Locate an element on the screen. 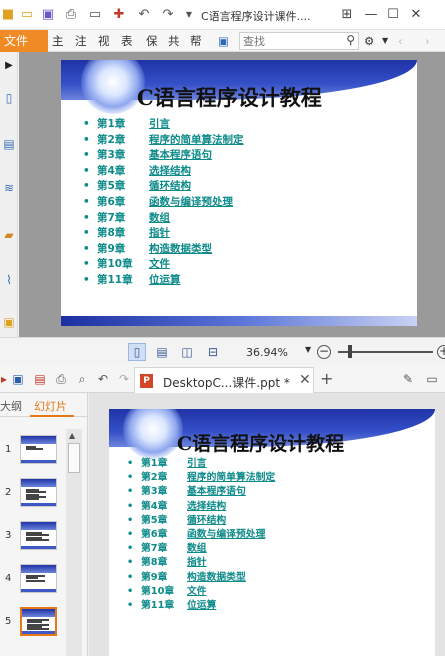 The width and height of the screenshot is (445, 656). stamp-icon: ▰ is located at coordinates (9, 235).